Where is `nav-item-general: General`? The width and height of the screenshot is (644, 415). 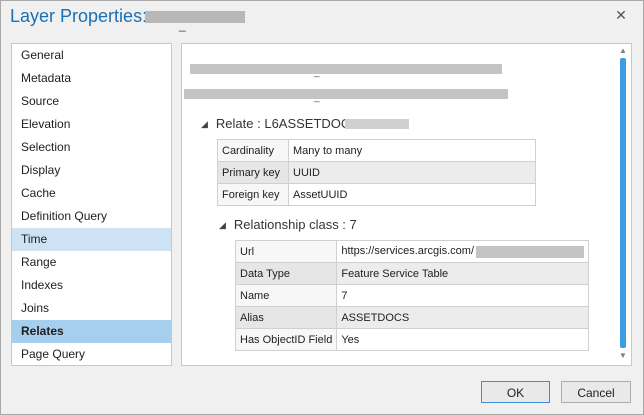
nav-item-general: General is located at coordinates (91, 55).